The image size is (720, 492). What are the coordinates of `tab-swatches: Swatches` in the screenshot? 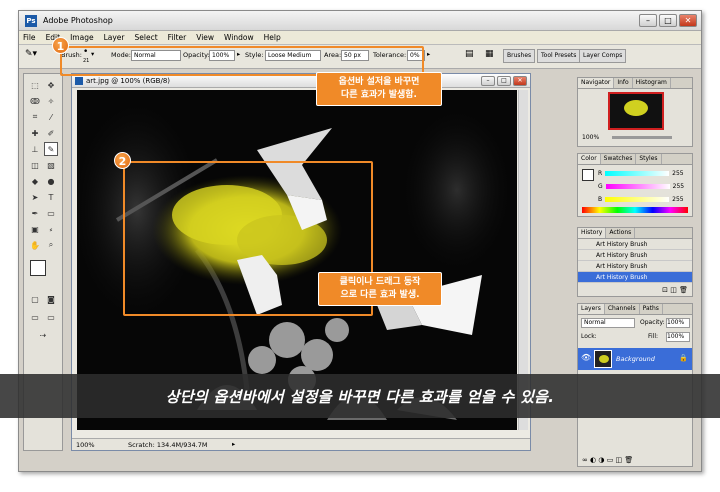 It's located at (619, 159).